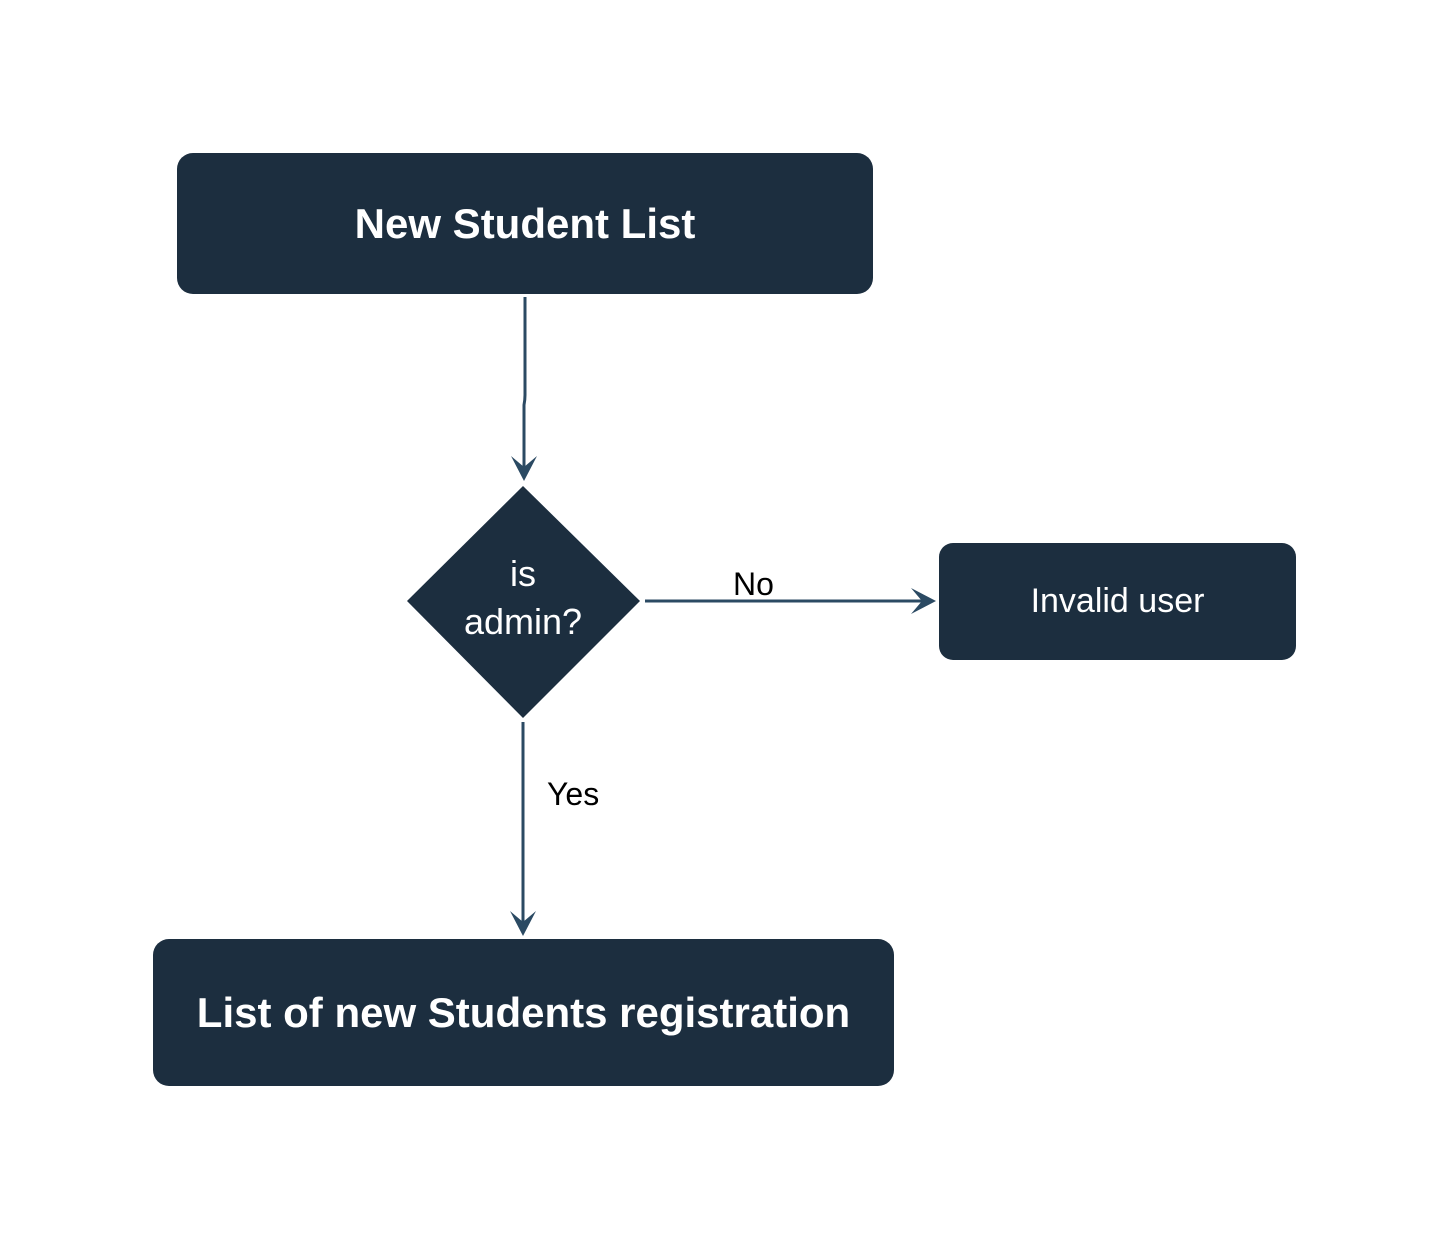  I want to click on decision-label-line1: is, so click(523, 573).